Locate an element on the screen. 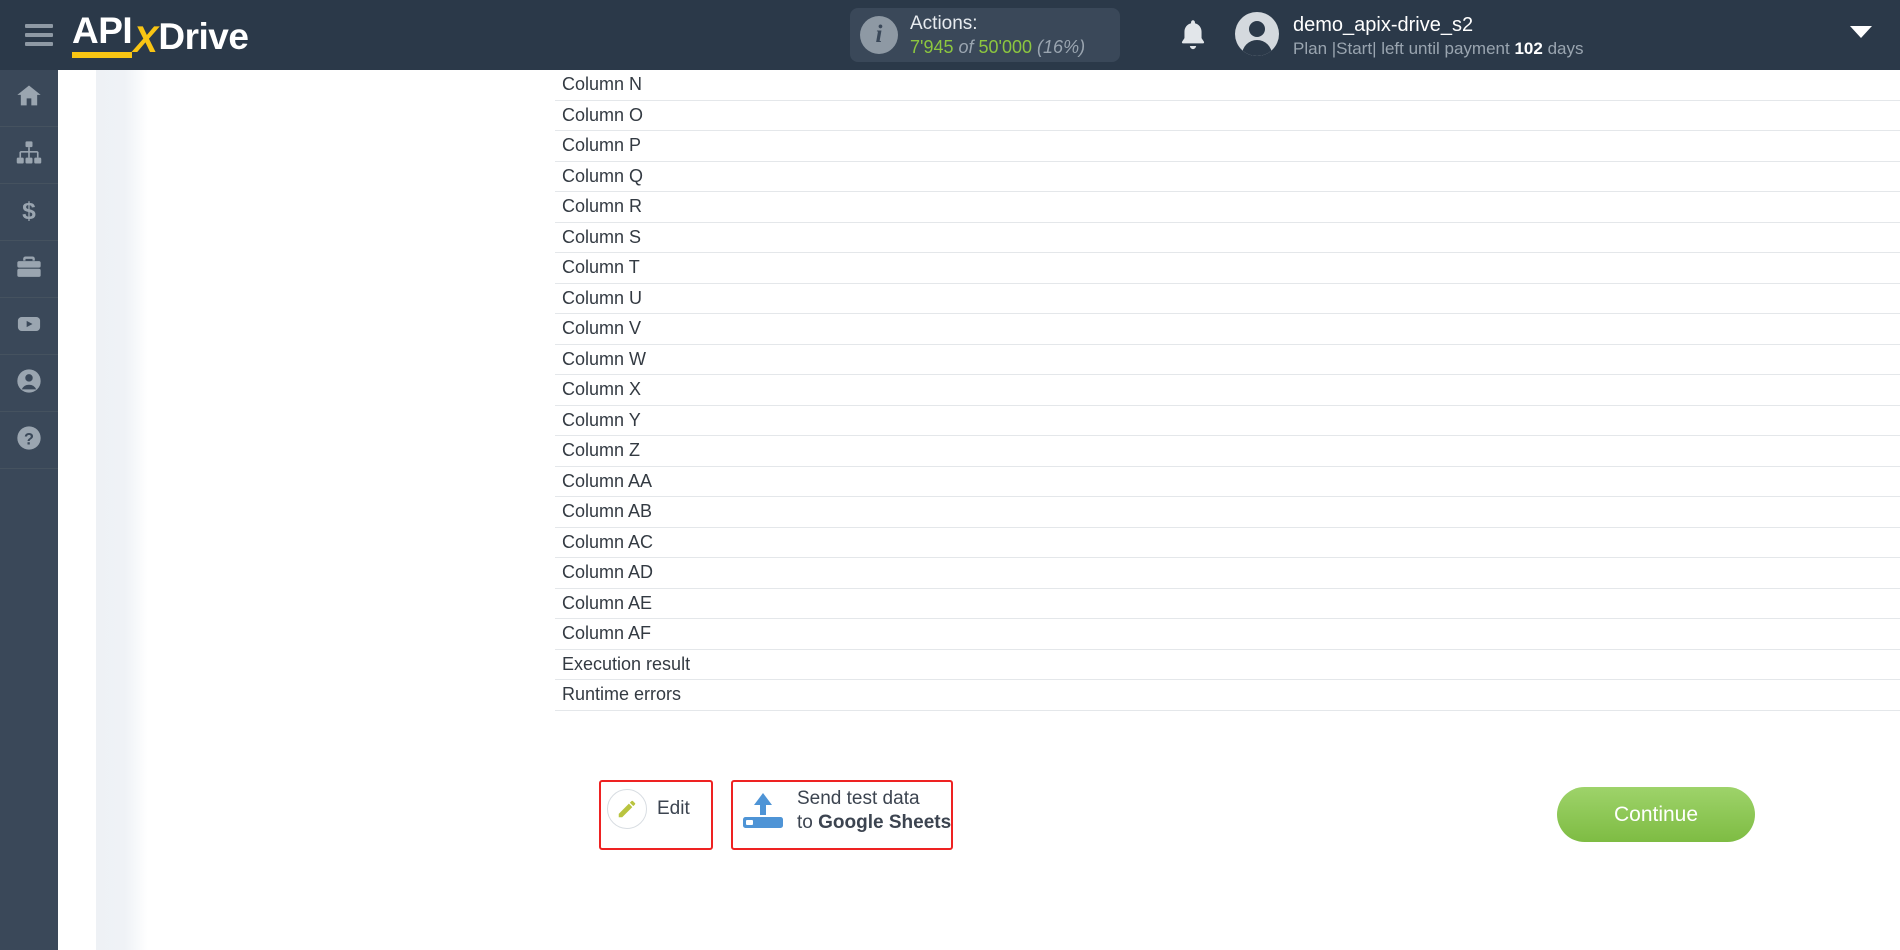 This screenshot has width=1900, height=950. field-row: Column R is located at coordinates (1227, 207).